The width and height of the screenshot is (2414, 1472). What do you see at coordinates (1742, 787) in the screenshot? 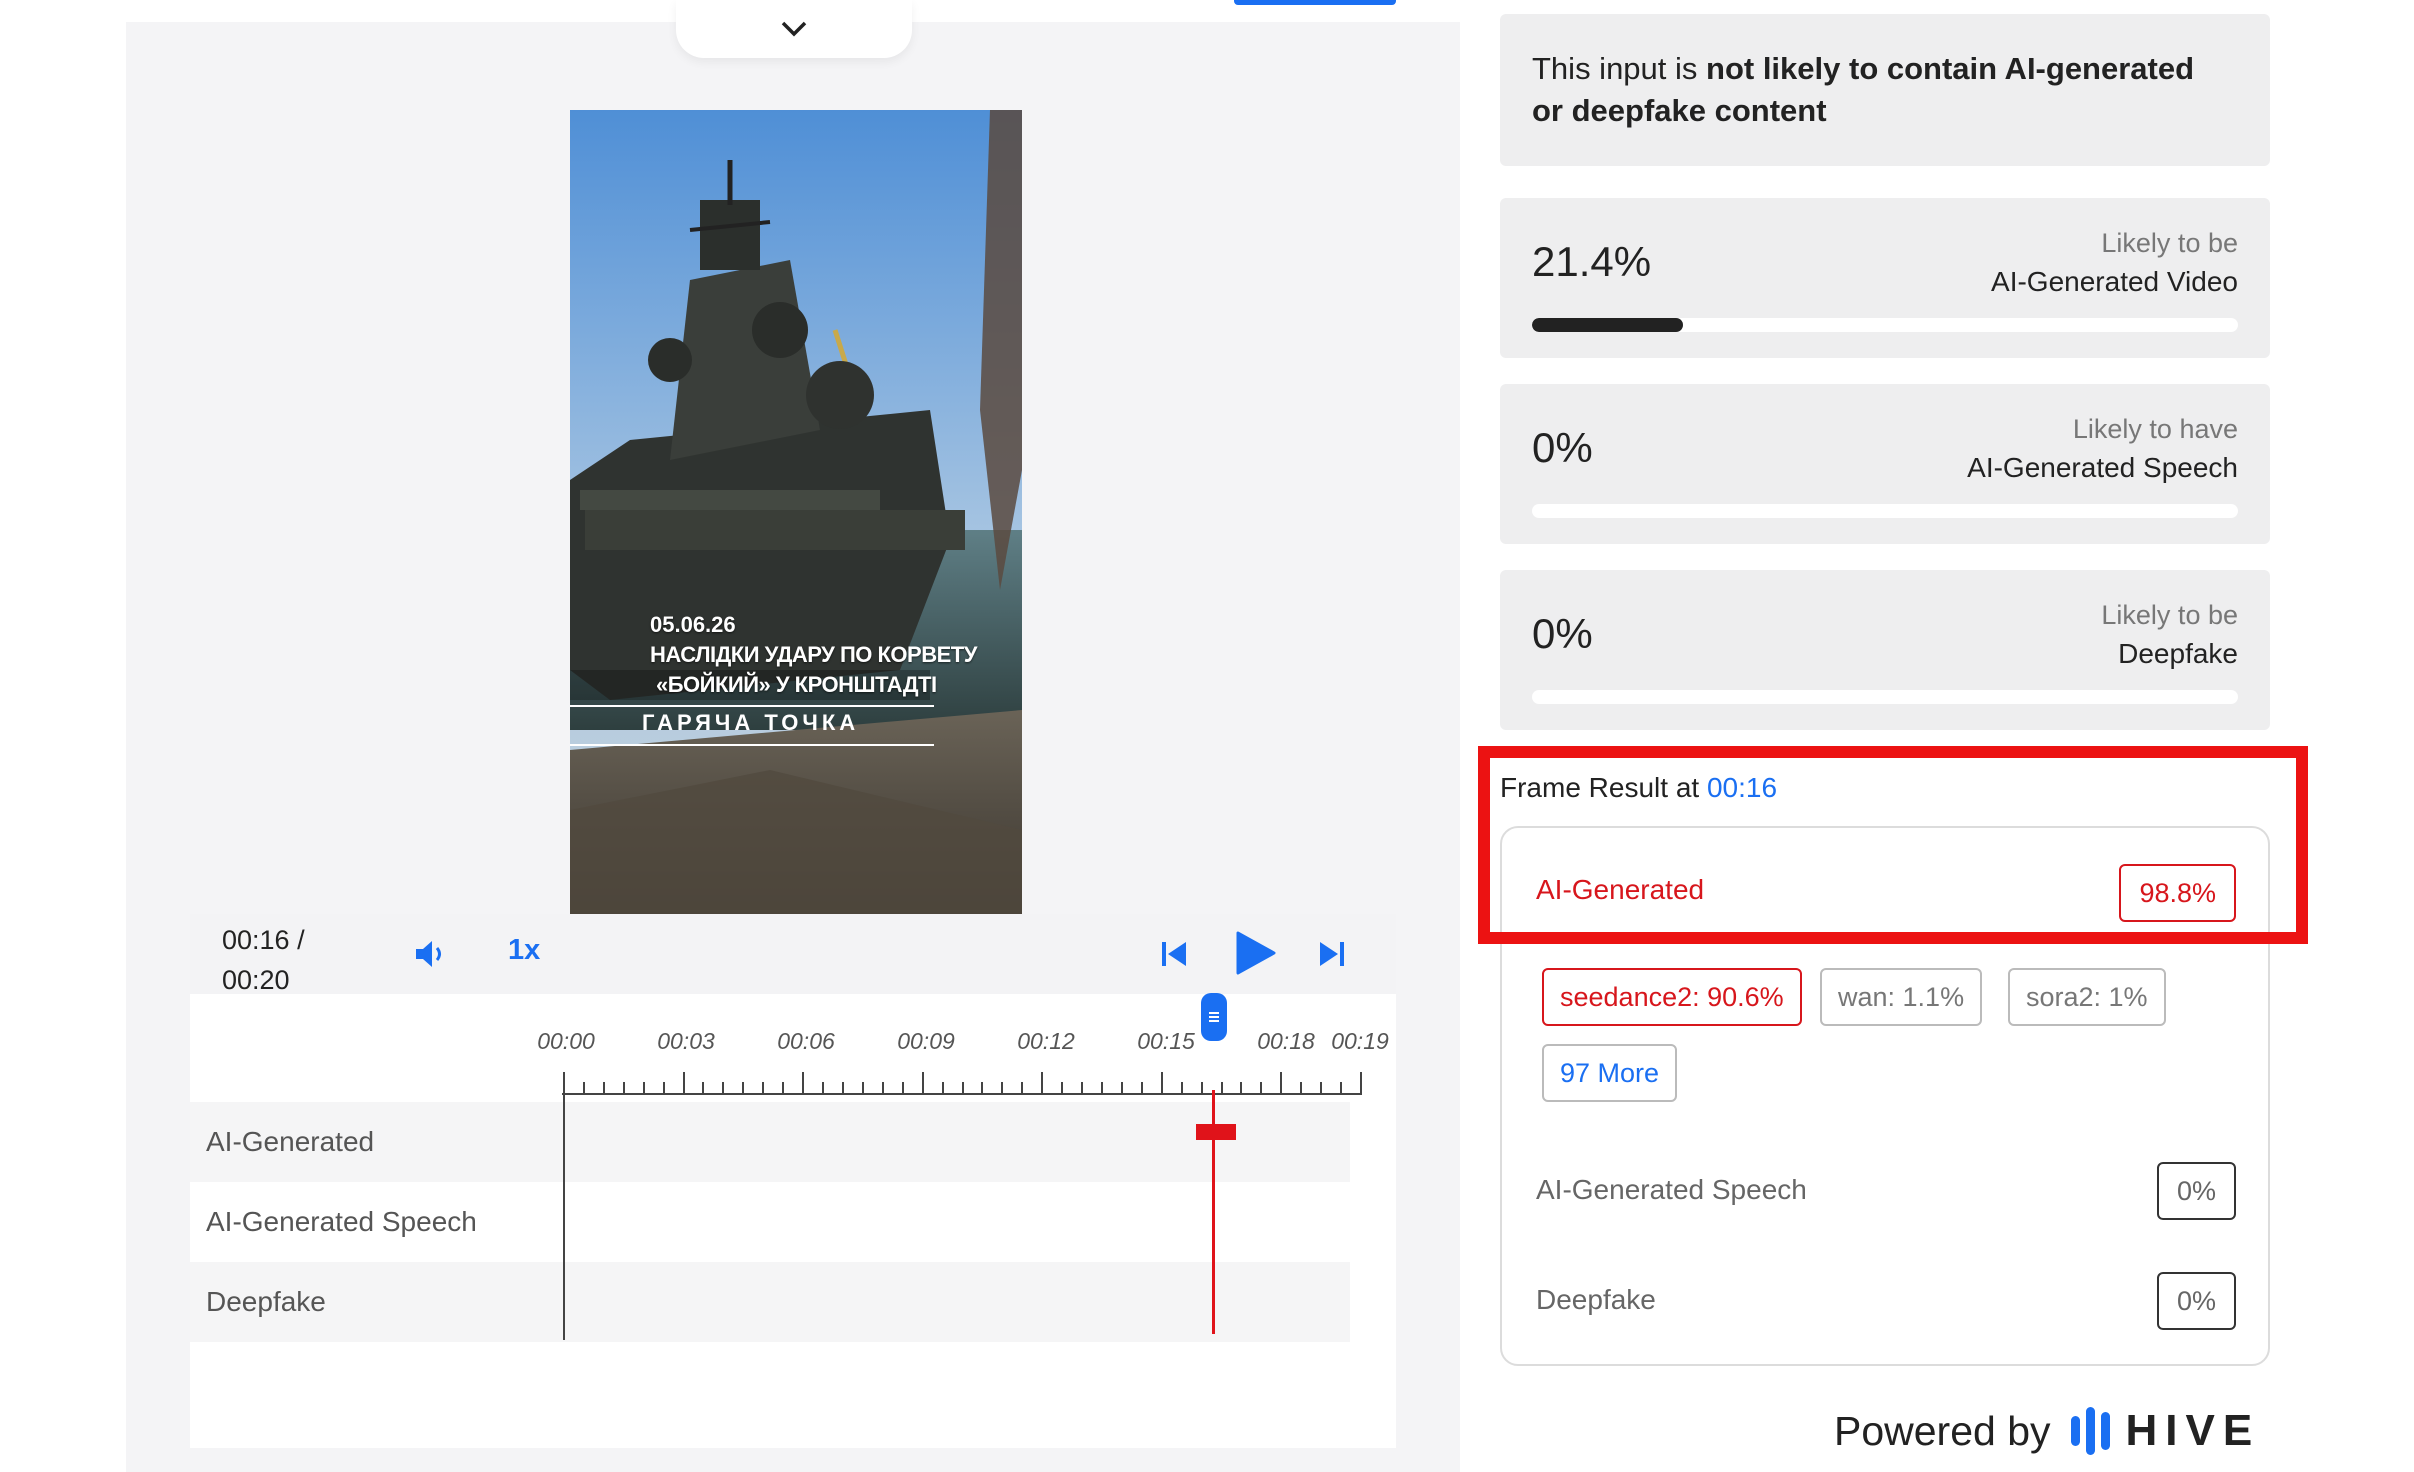
I see `frame-result-timestamp: 00:16` at bounding box center [1742, 787].